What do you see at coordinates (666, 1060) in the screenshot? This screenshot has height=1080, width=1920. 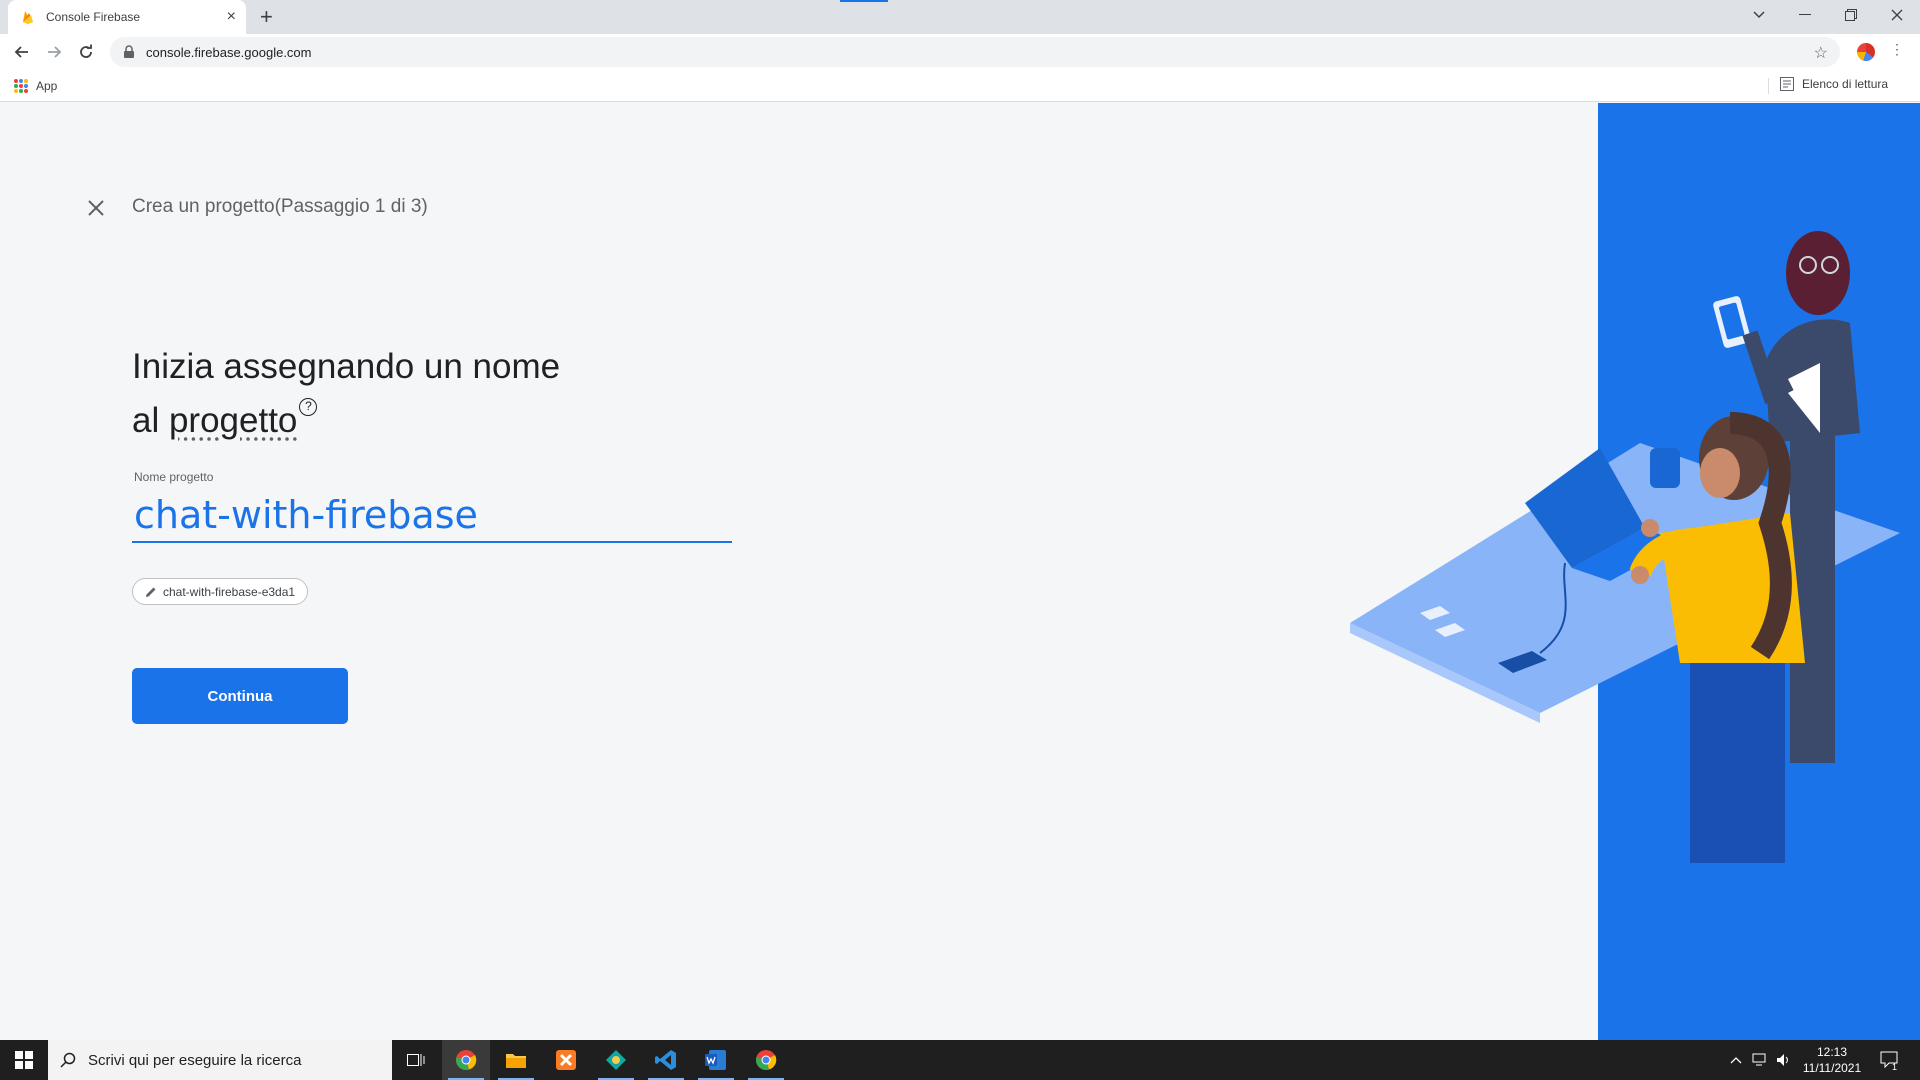 I see `vscode-icon` at bounding box center [666, 1060].